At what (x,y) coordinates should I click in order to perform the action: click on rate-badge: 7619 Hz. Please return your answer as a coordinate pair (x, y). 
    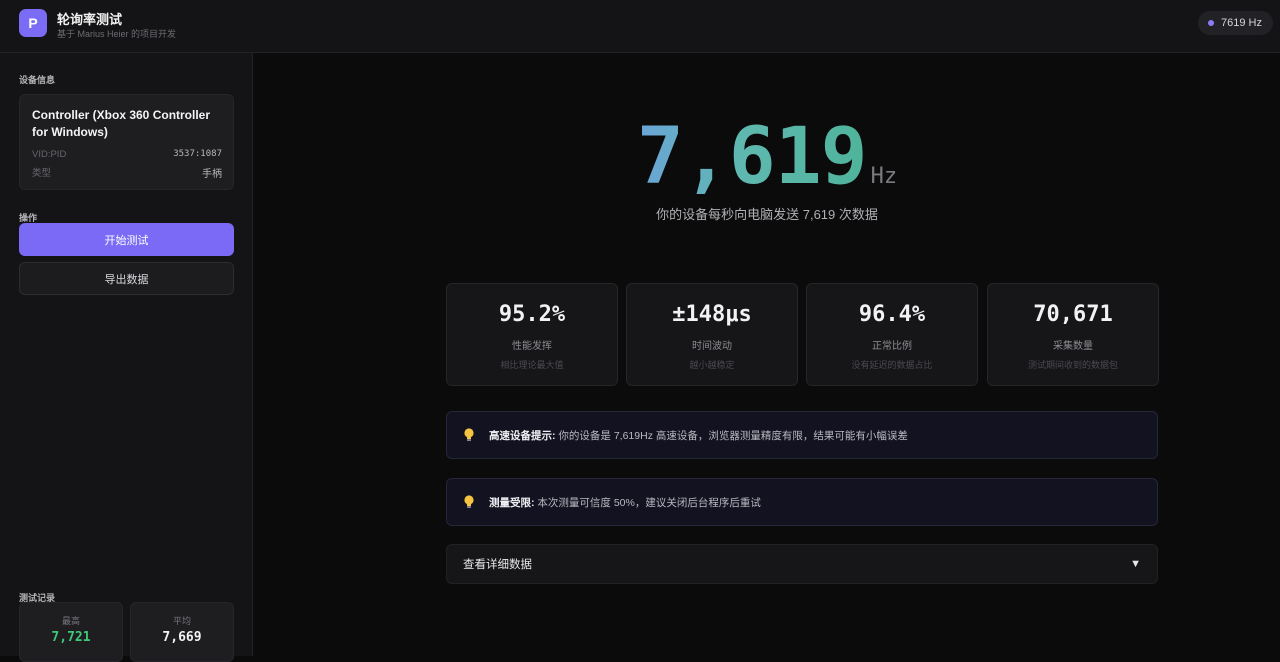
    Looking at the image, I should click on (1235, 23).